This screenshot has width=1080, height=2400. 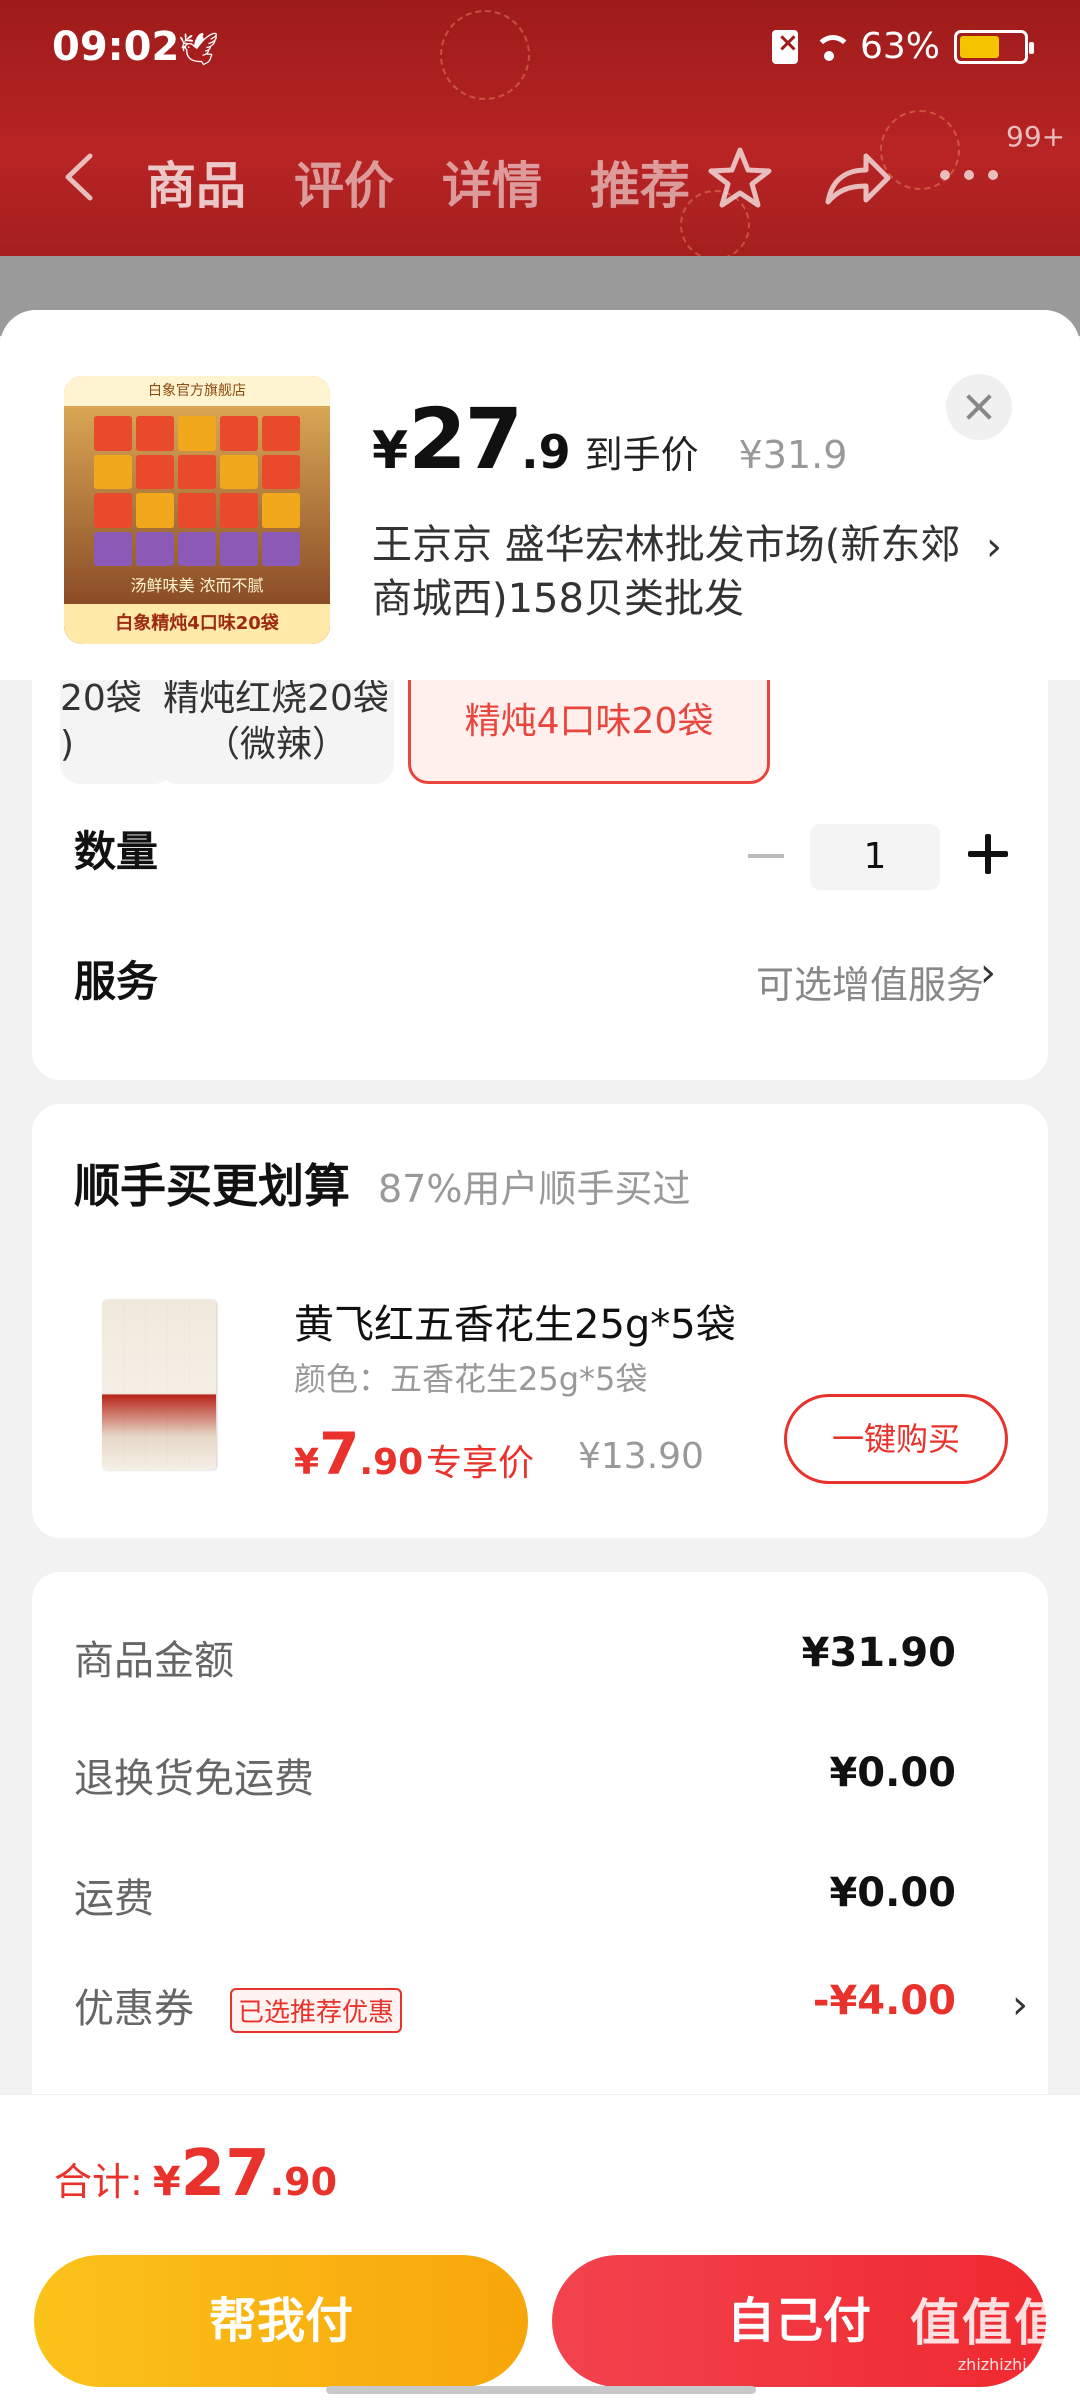 What do you see at coordinates (541, 2390) in the screenshot?
I see `home-indicator` at bounding box center [541, 2390].